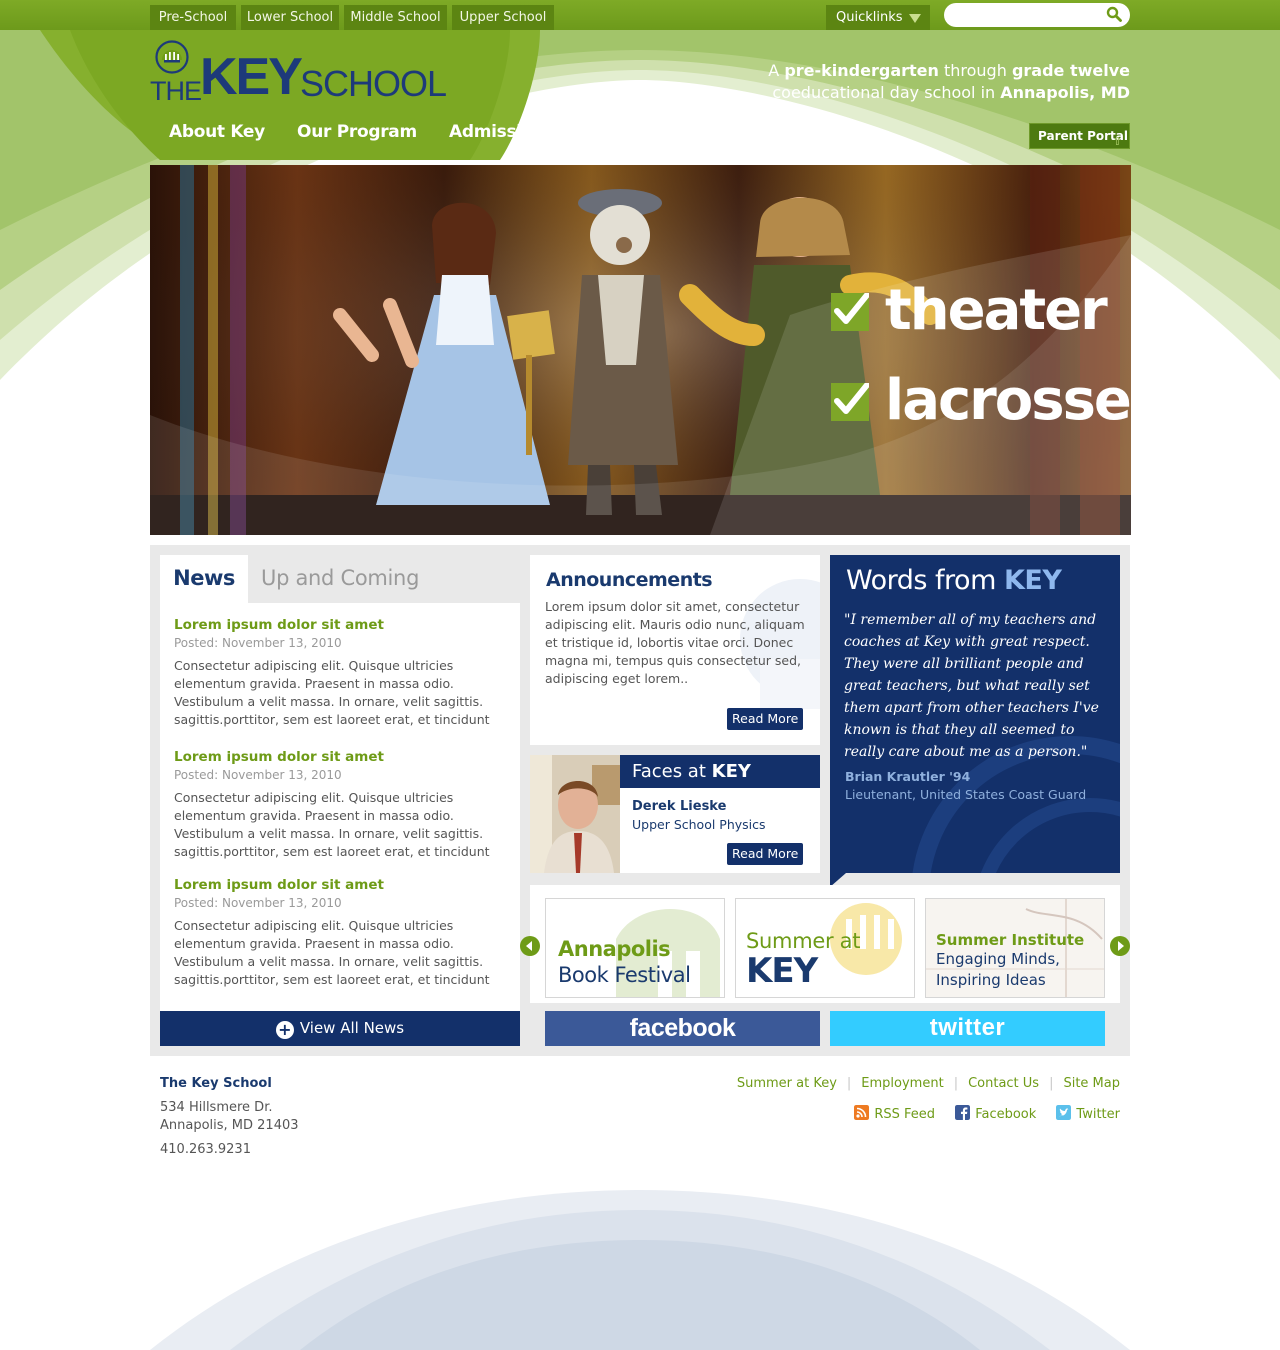  What do you see at coordinates (1079, 136) in the screenshot?
I see `parent-portal-button: Parent Portal ⇧` at bounding box center [1079, 136].